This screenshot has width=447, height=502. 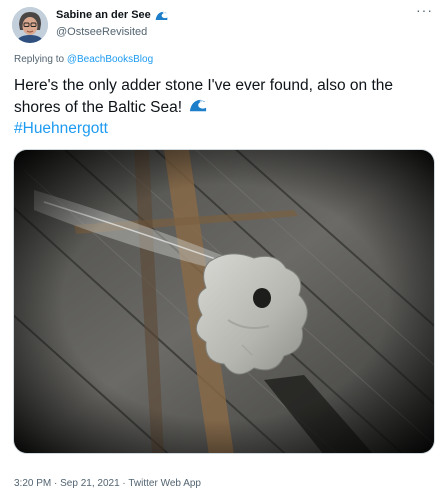 I want to click on tweet-author: Sabine an der See @OstseeRevisited, so click(x=112, y=22).